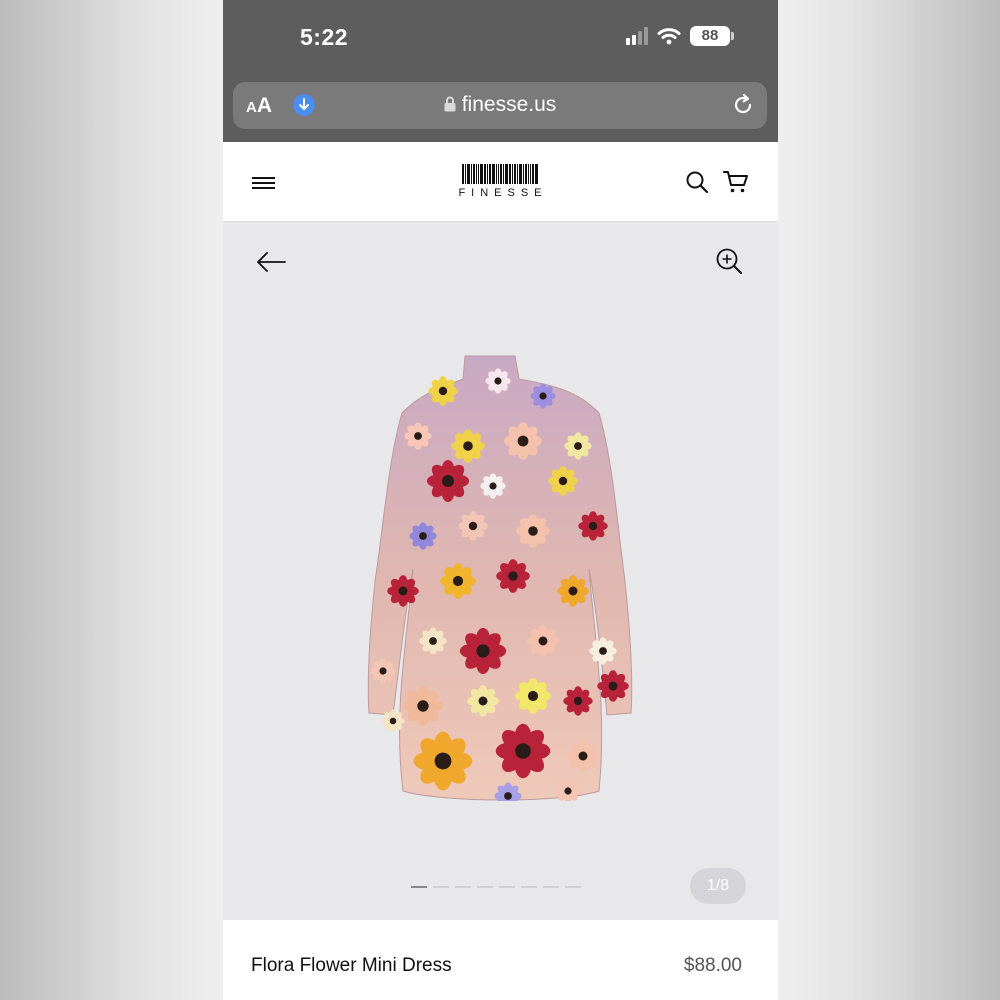 The height and width of the screenshot is (1000, 1000). I want to click on site-logo: FINESSE, so click(500, 181).